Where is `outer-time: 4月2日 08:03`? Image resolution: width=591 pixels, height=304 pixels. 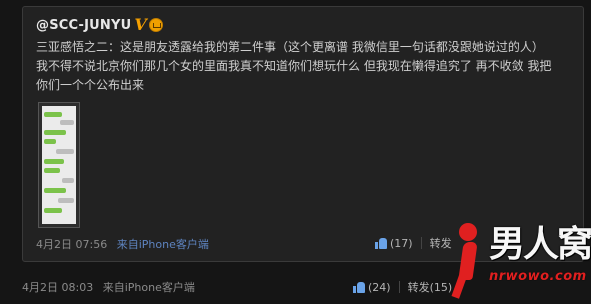
outer-time: 4月2日 08:03 is located at coordinates (57, 287).